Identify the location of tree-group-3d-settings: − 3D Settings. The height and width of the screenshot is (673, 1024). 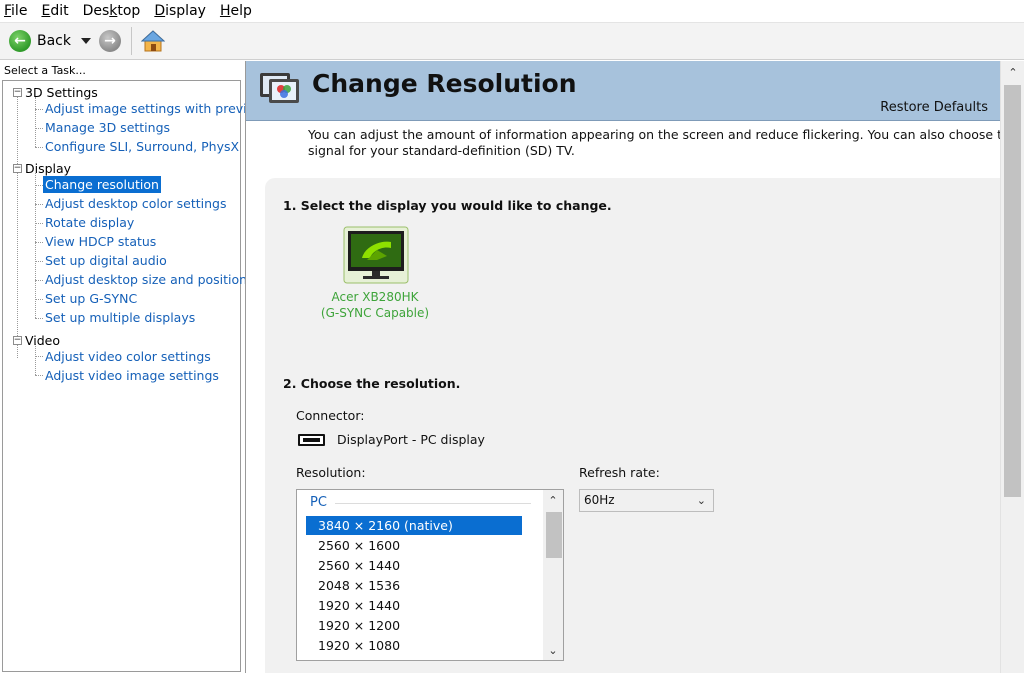
(55, 92).